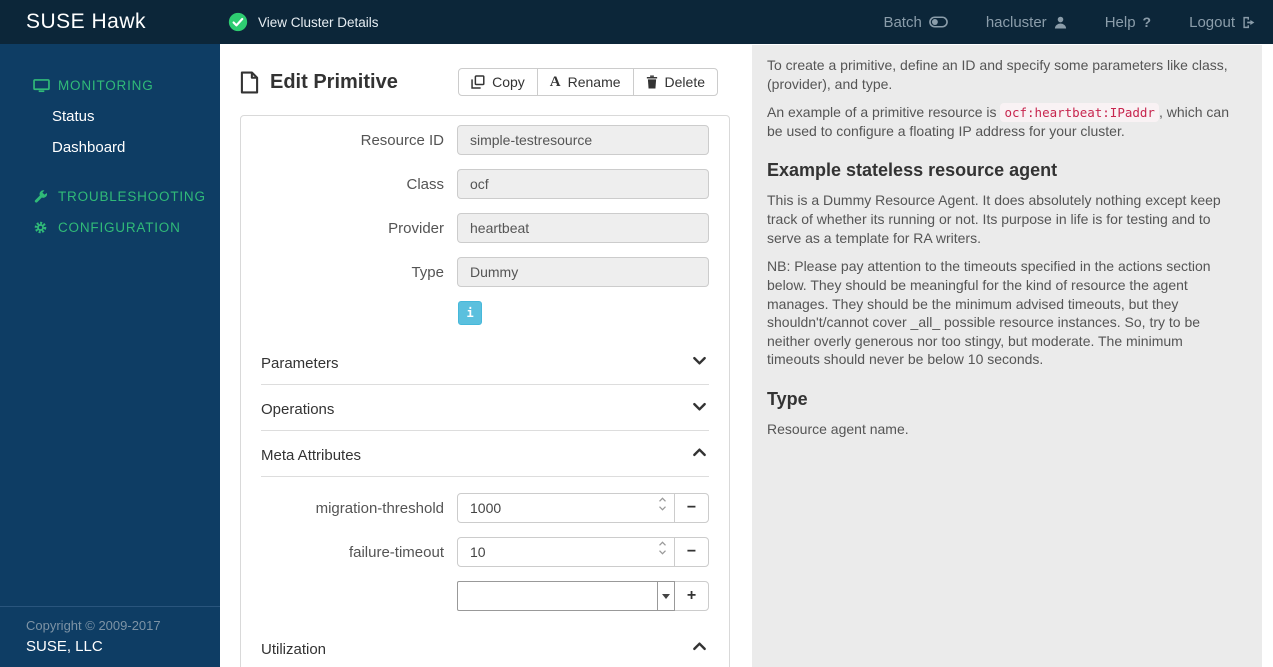 This screenshot has height=667, width=1273. Describe the element at coordinates (41, 85) in the screenshot. I see `monitor-icon` at that location.